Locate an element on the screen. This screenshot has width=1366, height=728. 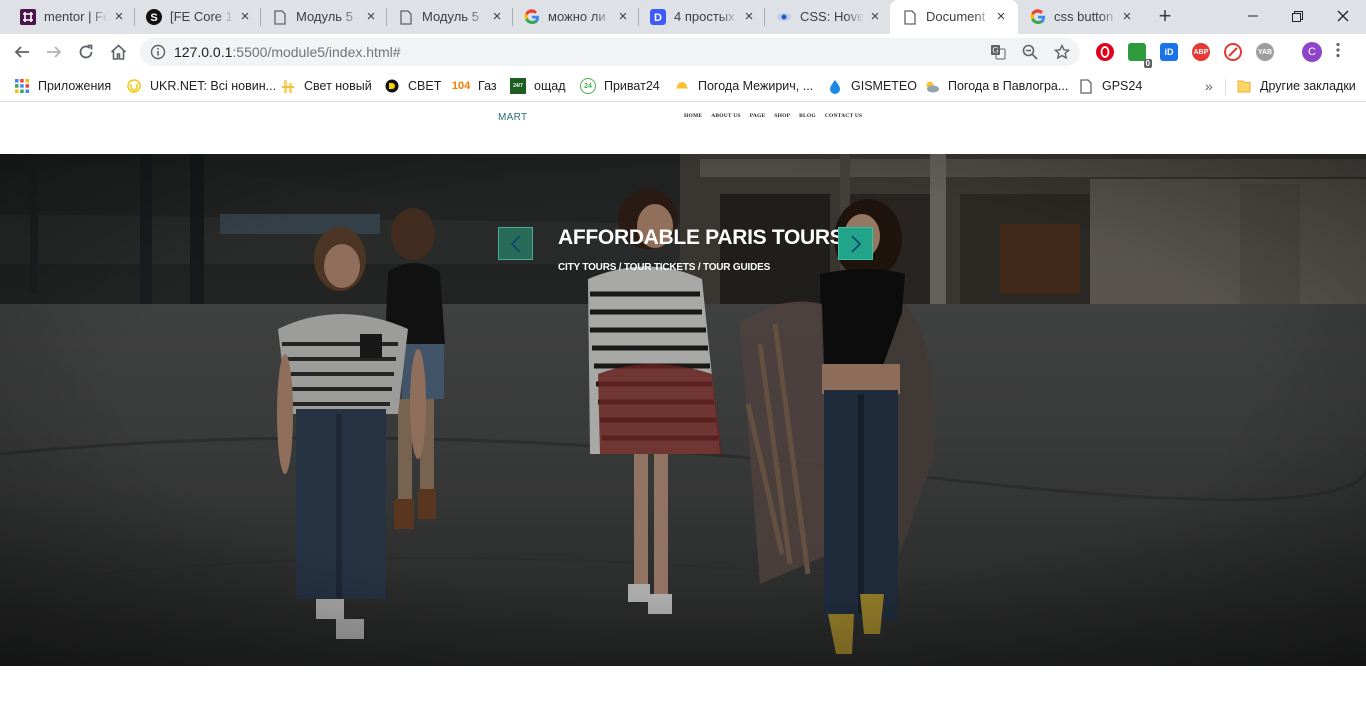
bookmark-gismeteo: GISMETEO is located at coordinates (872, 86).